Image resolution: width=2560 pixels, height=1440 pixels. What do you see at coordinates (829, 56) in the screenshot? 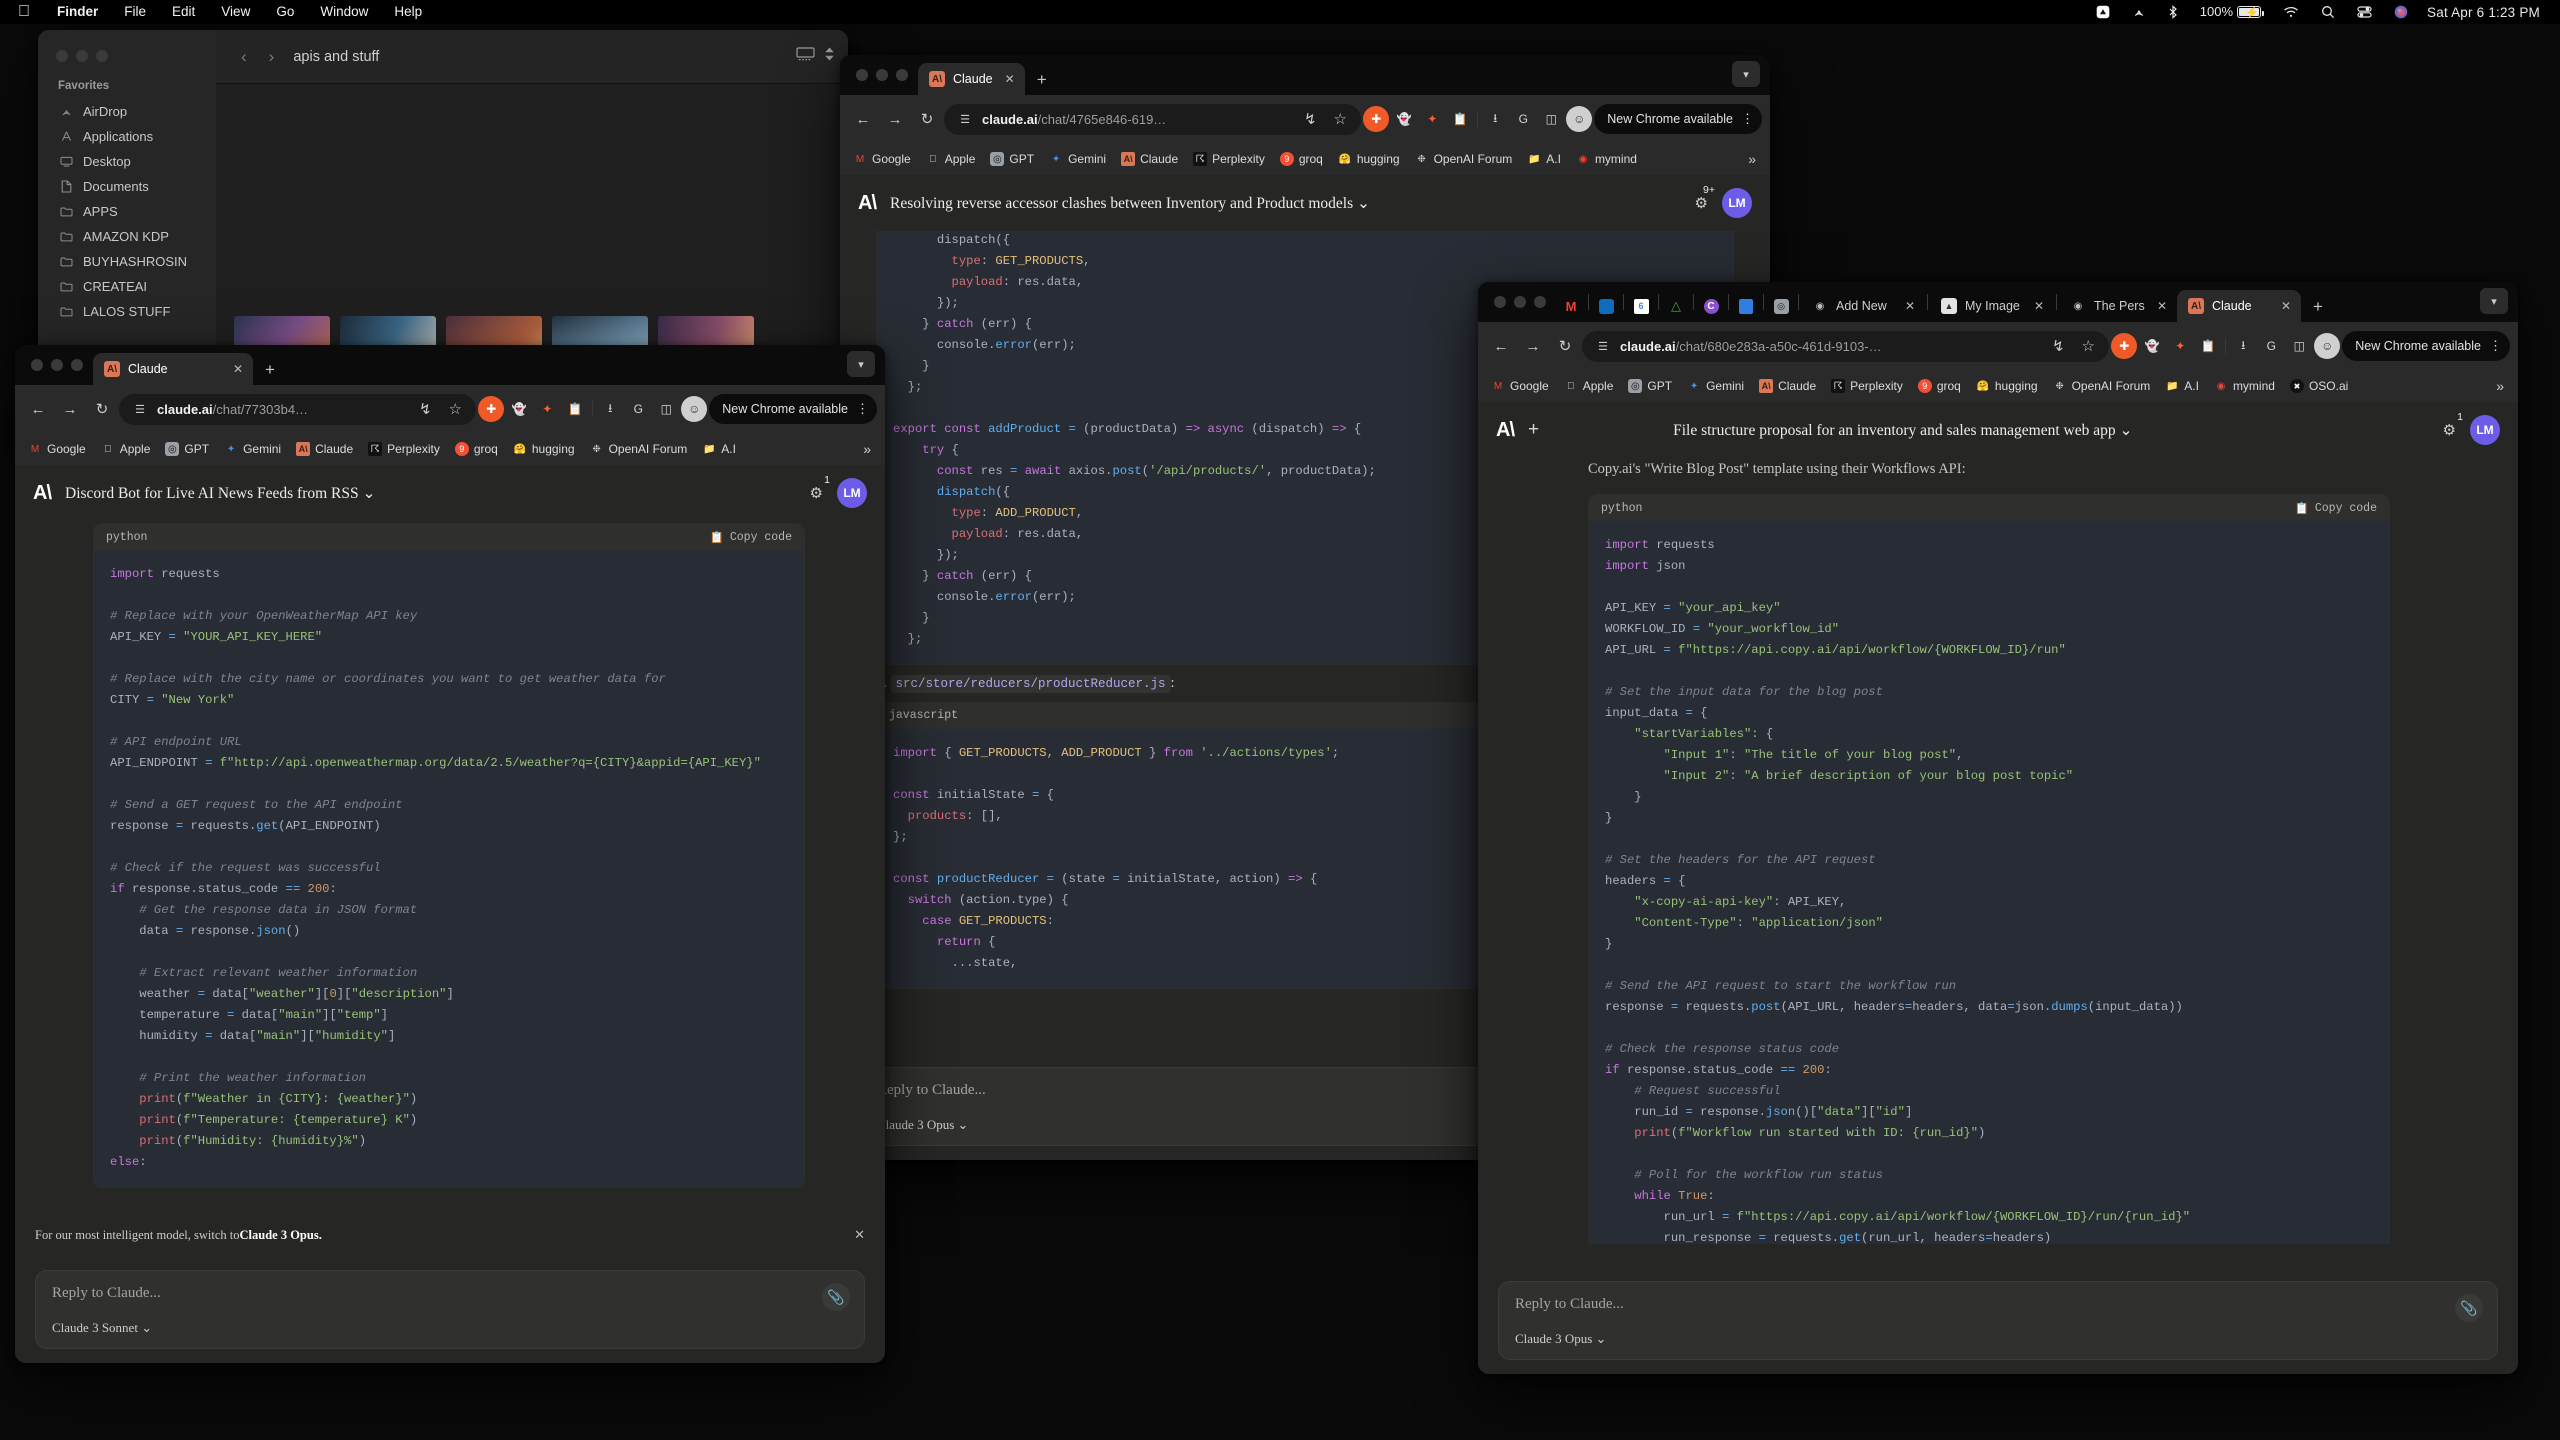
I see `sort-icon` at bounding box center [829, 56].